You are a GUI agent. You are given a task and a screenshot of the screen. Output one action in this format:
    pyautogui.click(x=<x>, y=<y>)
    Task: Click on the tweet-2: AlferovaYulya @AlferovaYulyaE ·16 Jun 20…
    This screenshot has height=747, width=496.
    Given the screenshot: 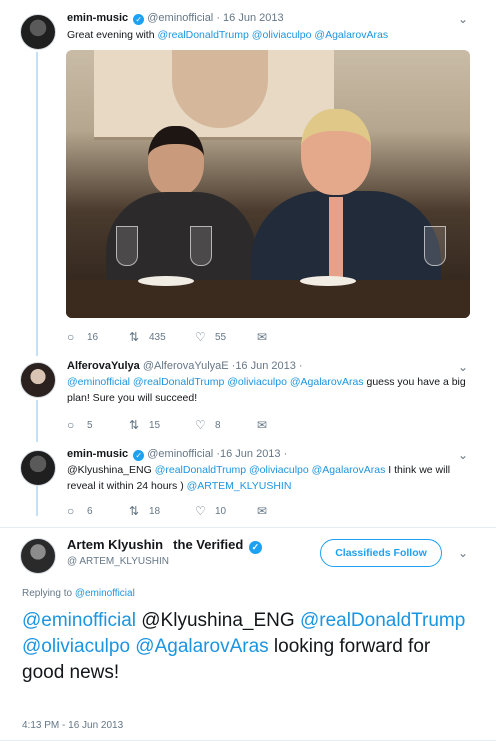 What is the action you would take?
    pyautogui.click(x=248, y=396)
    